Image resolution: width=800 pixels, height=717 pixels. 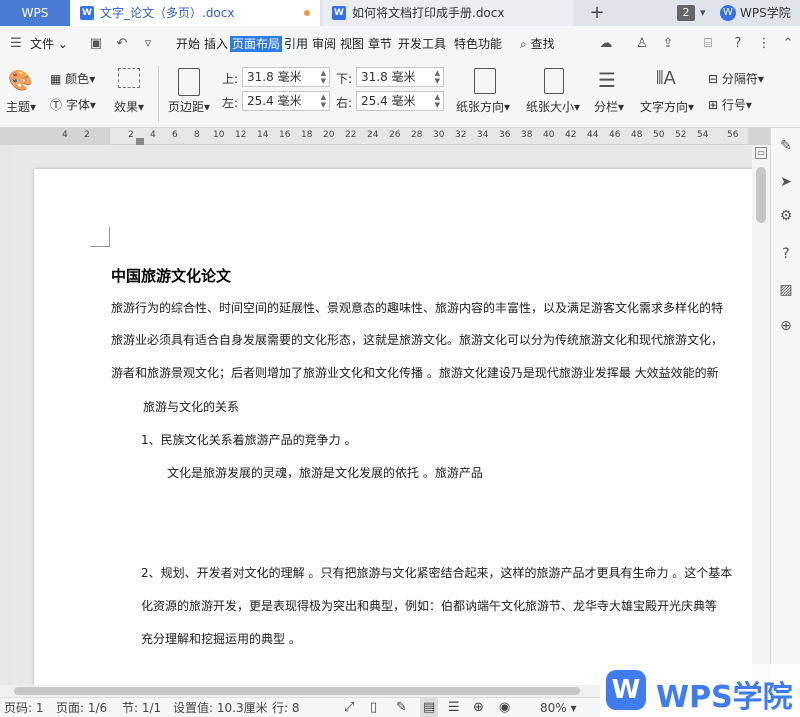 I want to click on menu-tab-developer: 开发工具, so click(x=422, y=44).